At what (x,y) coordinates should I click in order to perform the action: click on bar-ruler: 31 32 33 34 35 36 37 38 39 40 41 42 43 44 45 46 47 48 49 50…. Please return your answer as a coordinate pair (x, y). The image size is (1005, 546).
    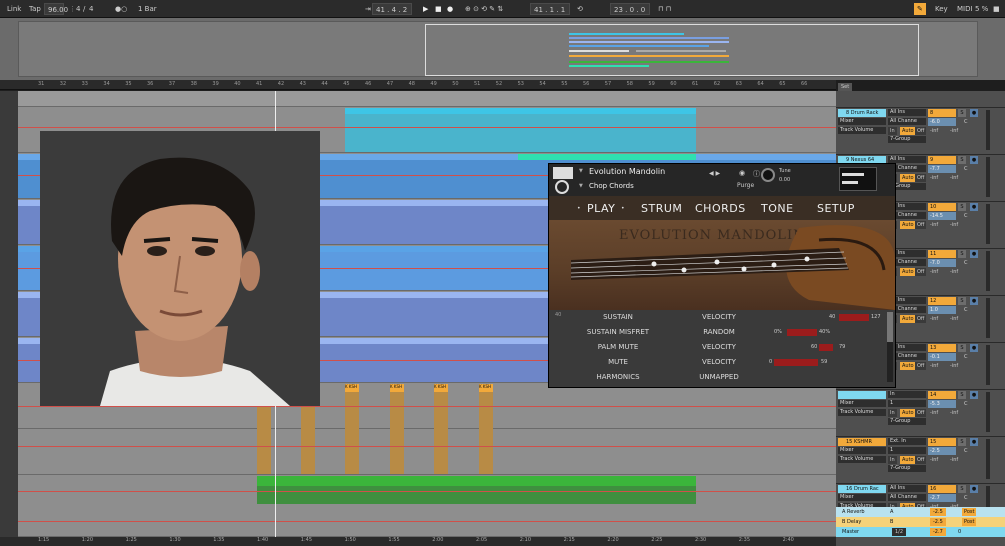
    Looking at the image, I should click on (418, 85).